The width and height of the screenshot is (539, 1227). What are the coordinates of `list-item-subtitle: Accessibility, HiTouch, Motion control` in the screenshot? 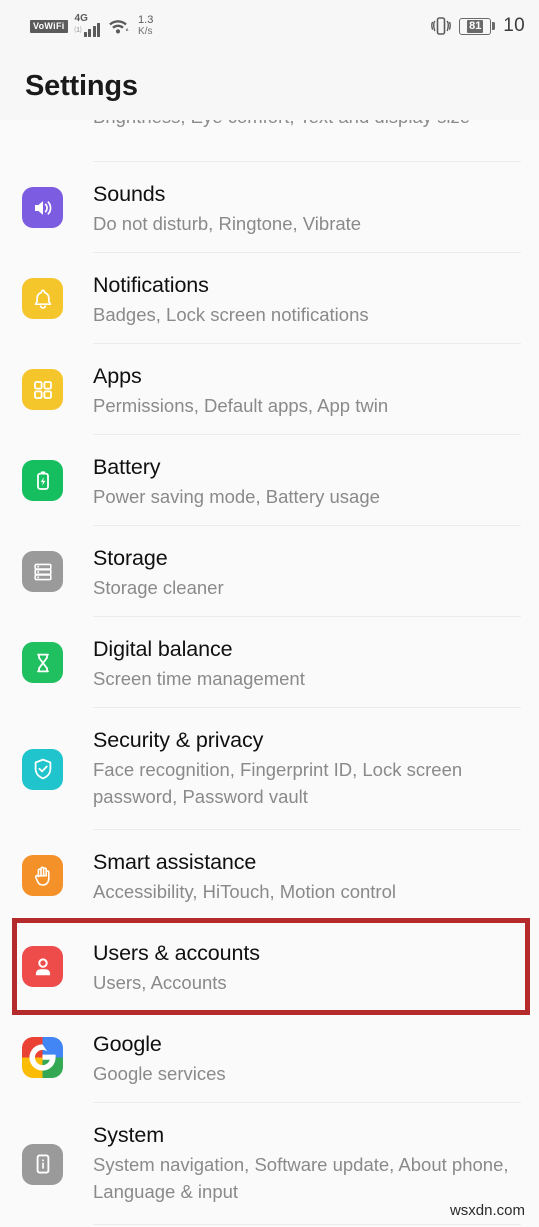 It's located at (244, 891).